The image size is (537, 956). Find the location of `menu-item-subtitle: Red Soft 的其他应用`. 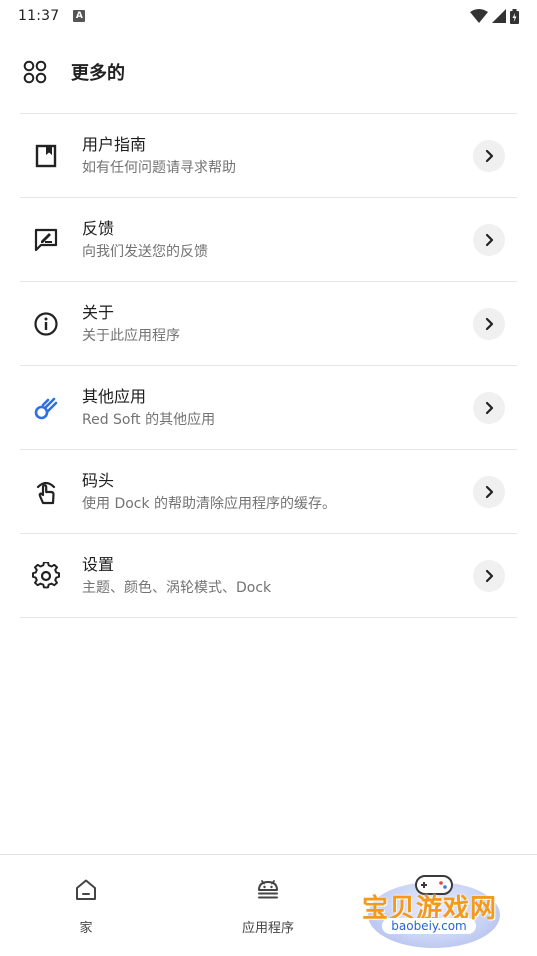

menu-item-subtitle: Red Soft 的其他应用 is located at coordinates (149, 419).